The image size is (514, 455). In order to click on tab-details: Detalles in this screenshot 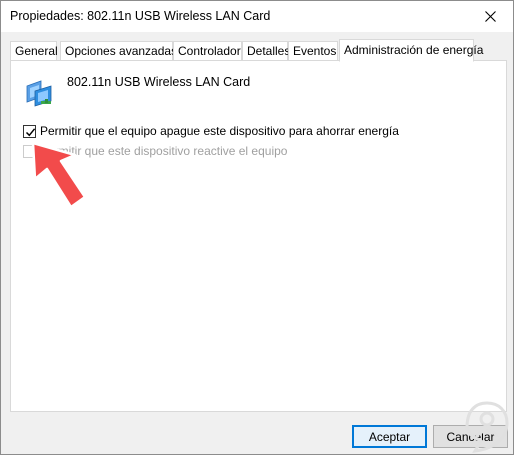, I will do `click(266, 51)`.